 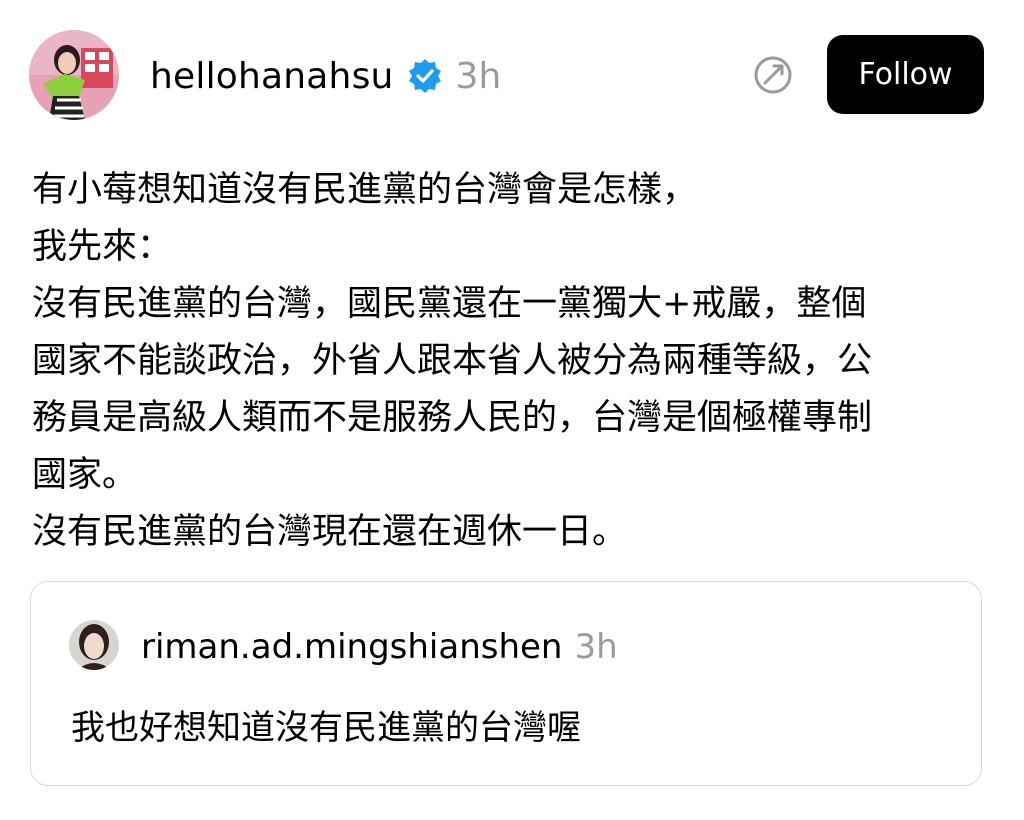 What do you see at coordinates (272, 76) in the screenshot?
I see `author-username: hellohanahsu` at bounding box center [272, 76].